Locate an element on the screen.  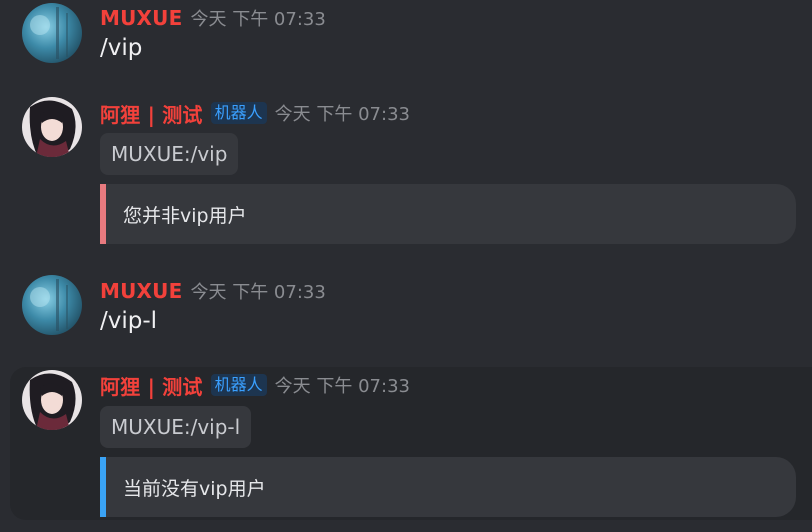
info-accent-bar is located at coordinates (103, 487).